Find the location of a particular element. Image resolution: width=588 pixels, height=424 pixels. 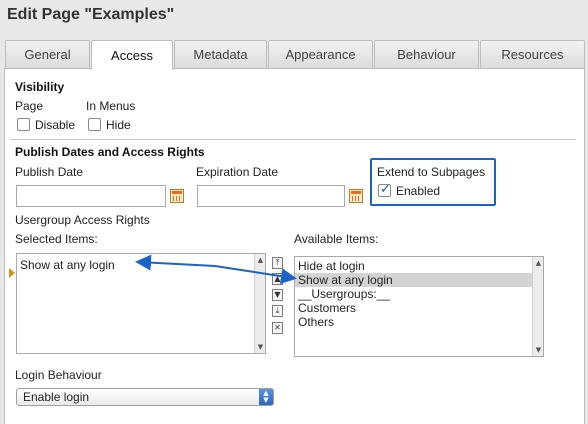

login-behaviour-value: Enable login is located at coordinates (56, 397).